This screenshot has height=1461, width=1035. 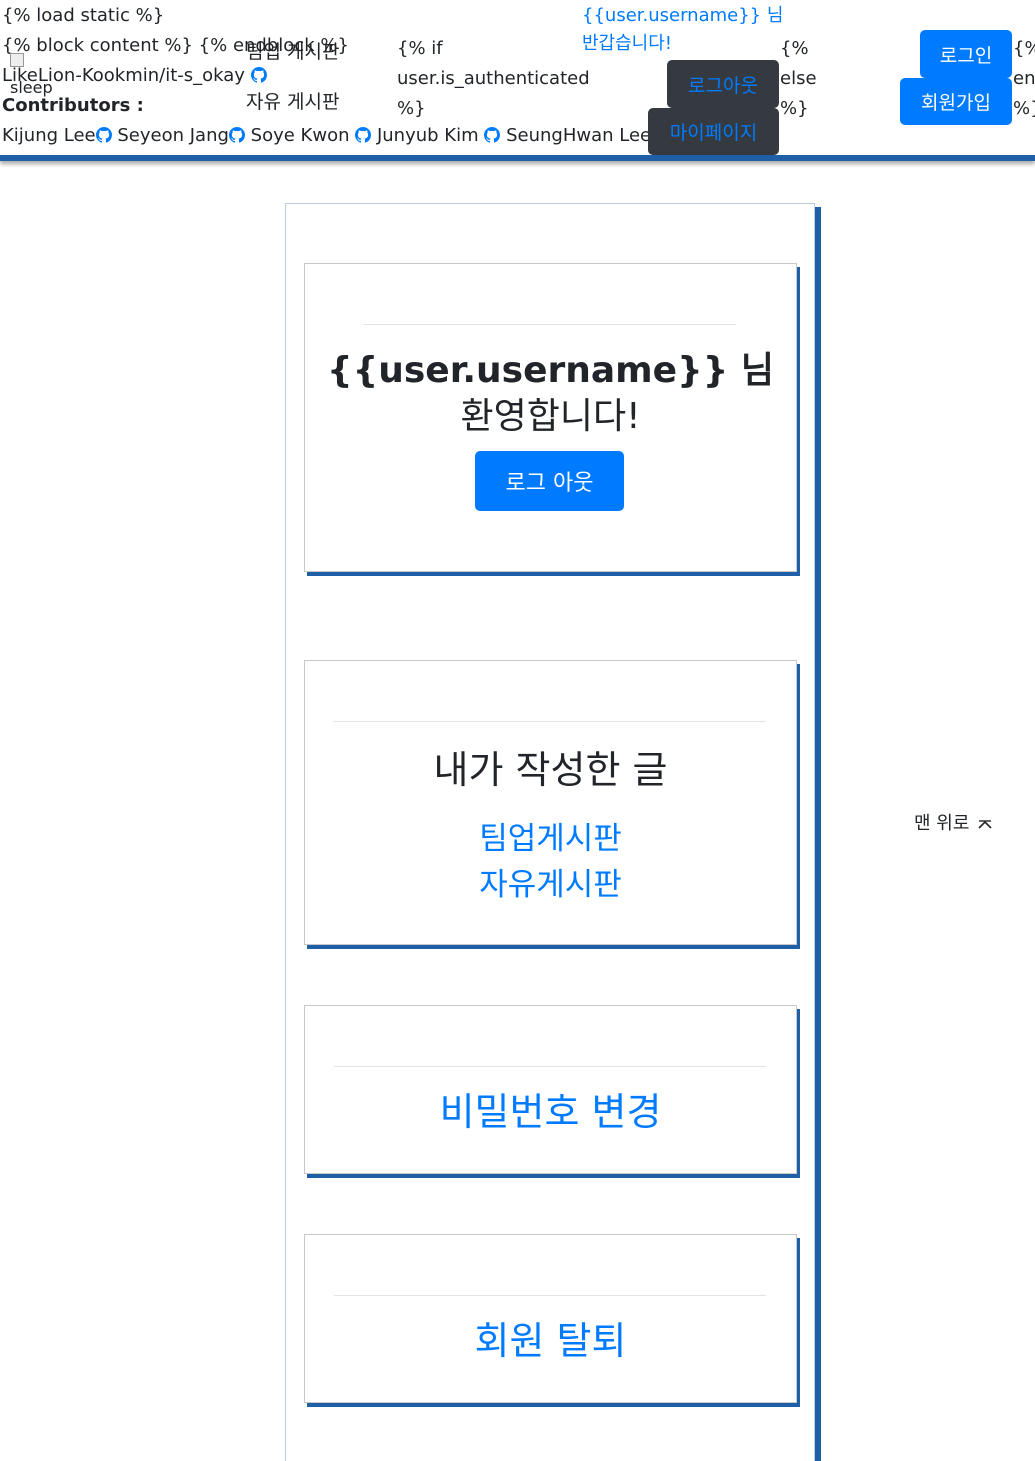 What do you see at coordinates (49, 135) in the screenshot?
I see `contributor-name: Kijung Lee` at bounding box center [49, 135].